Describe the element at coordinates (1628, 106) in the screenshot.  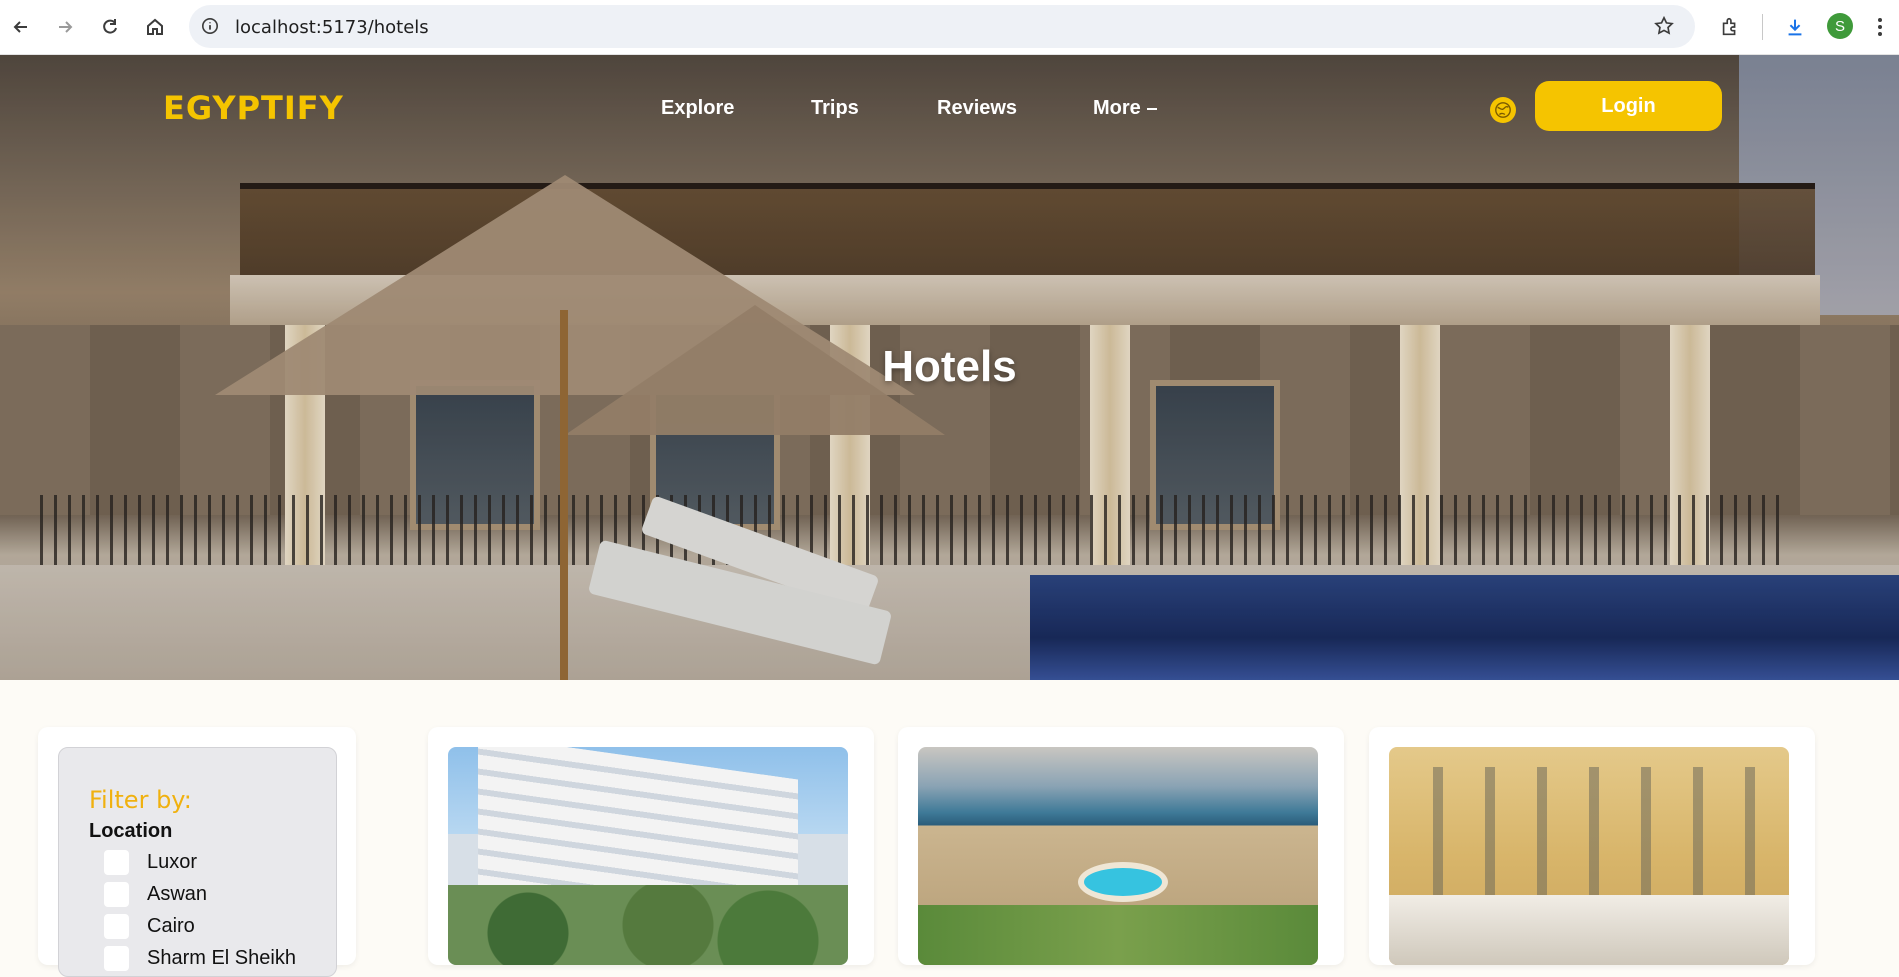
I see `login-button: Login` at that location.